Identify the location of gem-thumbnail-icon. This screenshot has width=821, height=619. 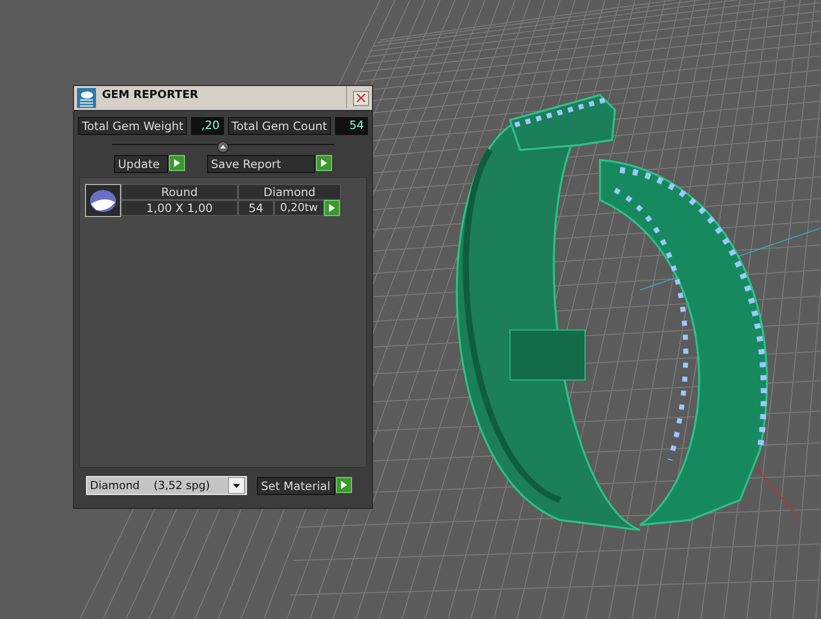
(103, 200).